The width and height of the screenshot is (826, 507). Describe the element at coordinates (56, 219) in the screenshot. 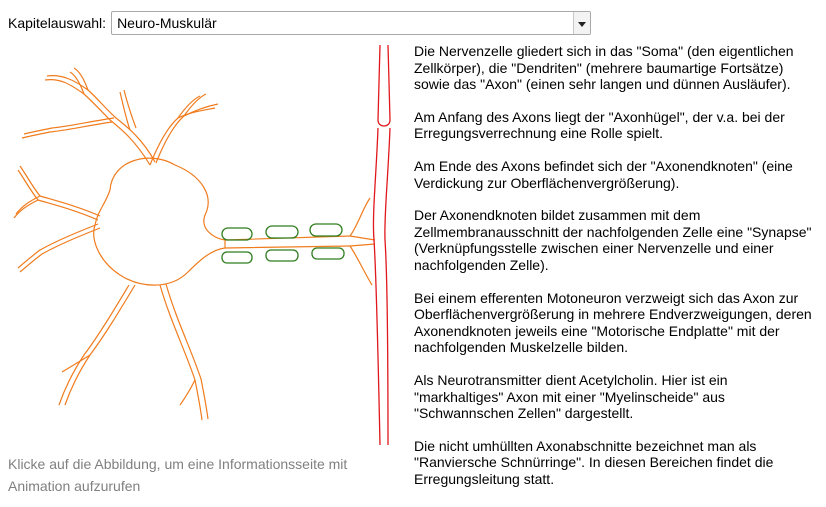

I see `dendrite-left` at that location.